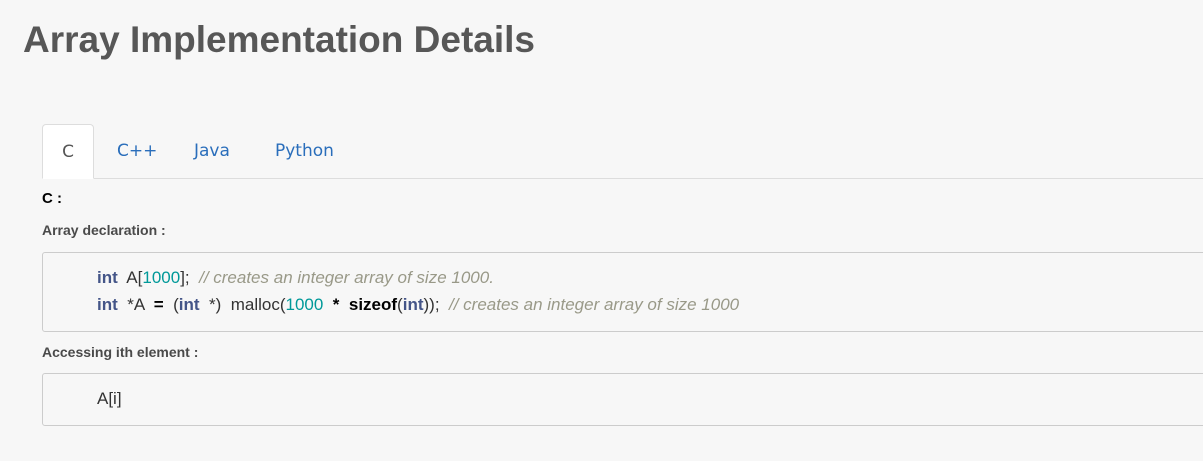 The height and width of the screenshot is (461, 1203). Describe the element at coordinates (130, 277) in the screenshot. I see `code-text: A[` at that location.